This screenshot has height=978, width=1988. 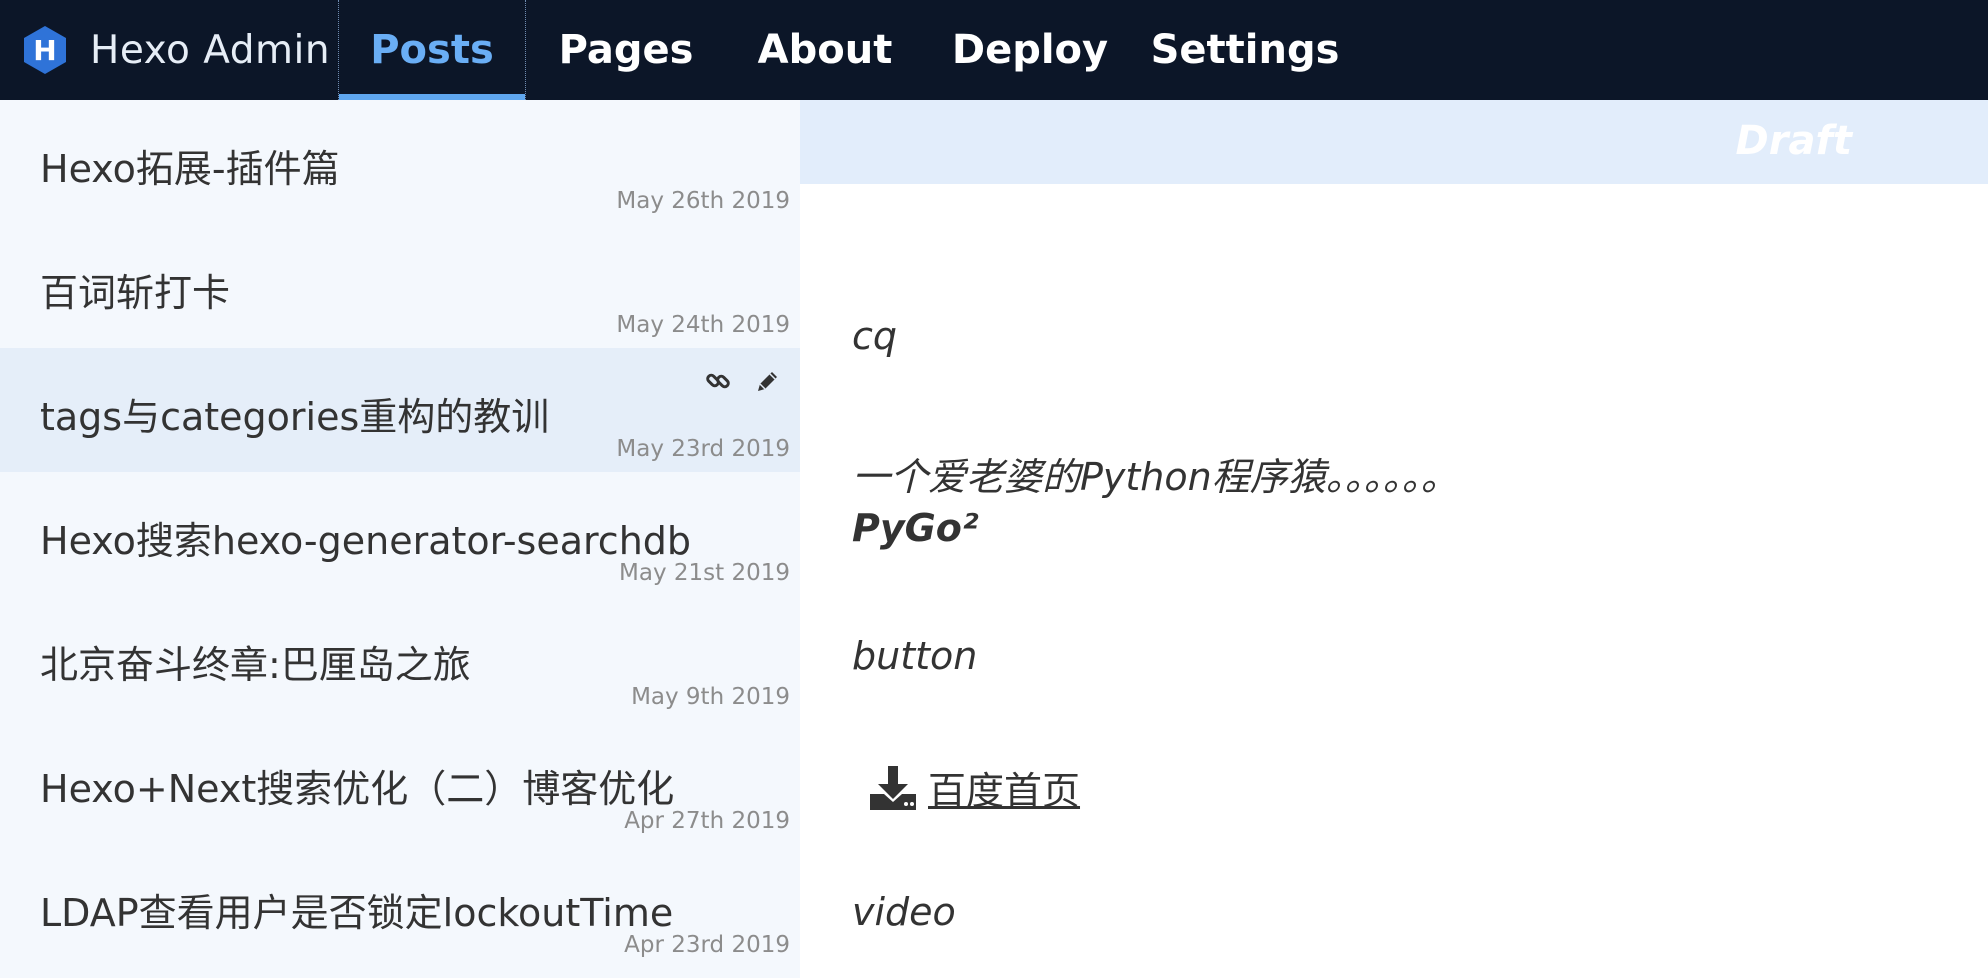 I want to click on post-title: Hexo搜索hexo-generator-searchdb, so click(x=366, y=541).